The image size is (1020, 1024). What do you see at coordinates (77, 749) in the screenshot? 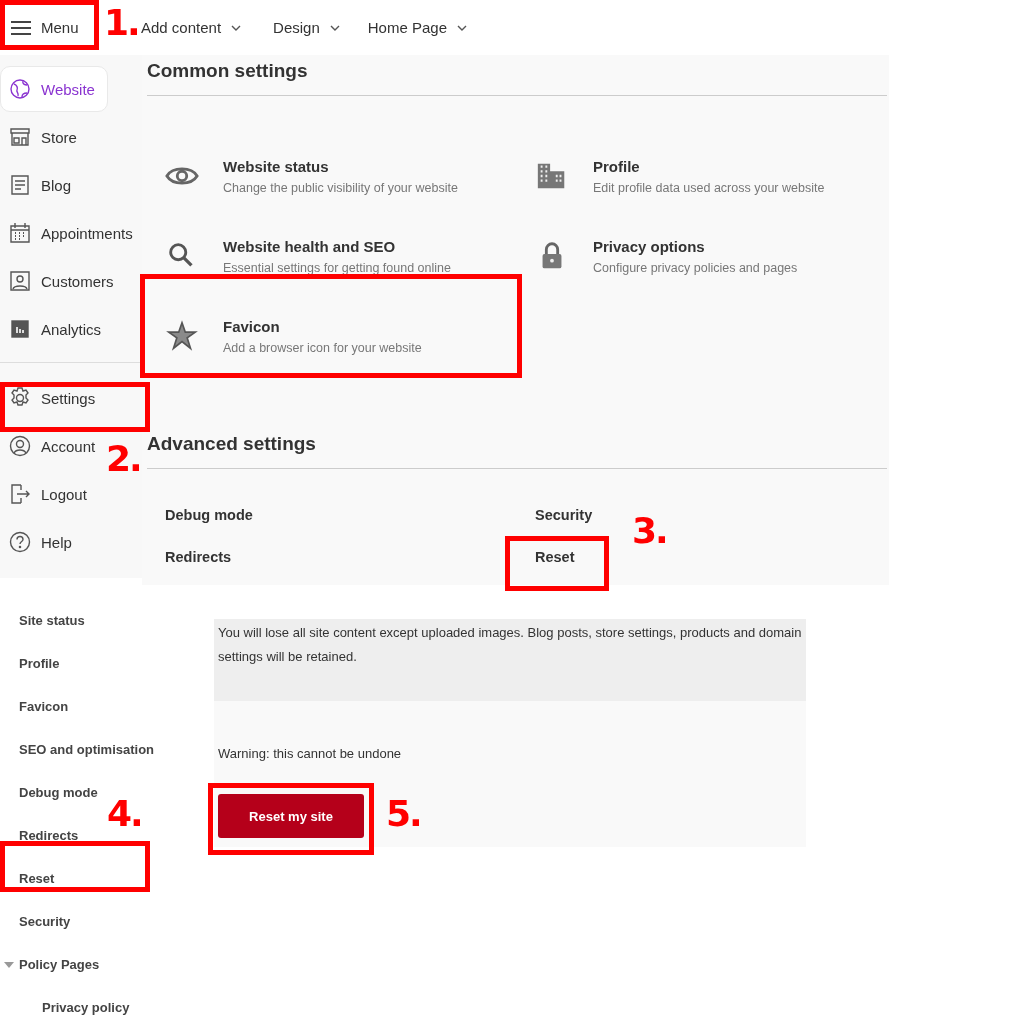
I see `settings-nav-item: SEO and optimisation` at bounding box center [77, 749].